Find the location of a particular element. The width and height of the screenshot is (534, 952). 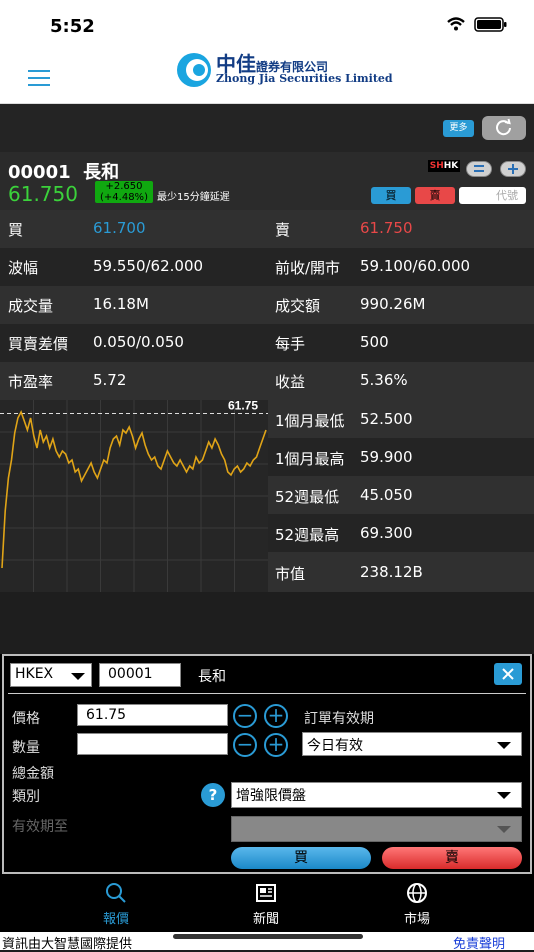

w52-high-label: 52週最高 is located at coordinates (307, 535).